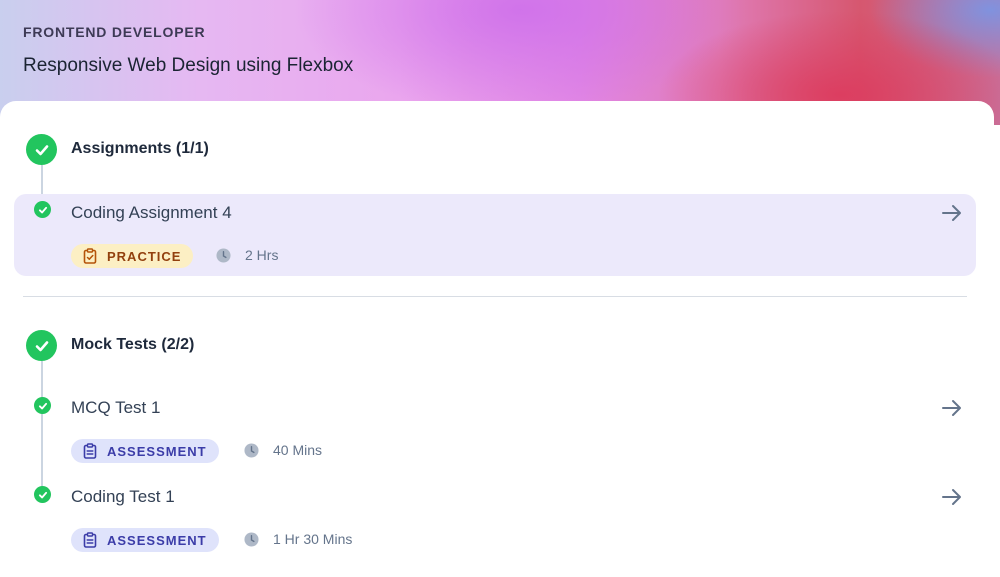 The height and width of the screenshot is (577, 1000). I want to click on badge-label: PRACTICE, so click(144, 256).